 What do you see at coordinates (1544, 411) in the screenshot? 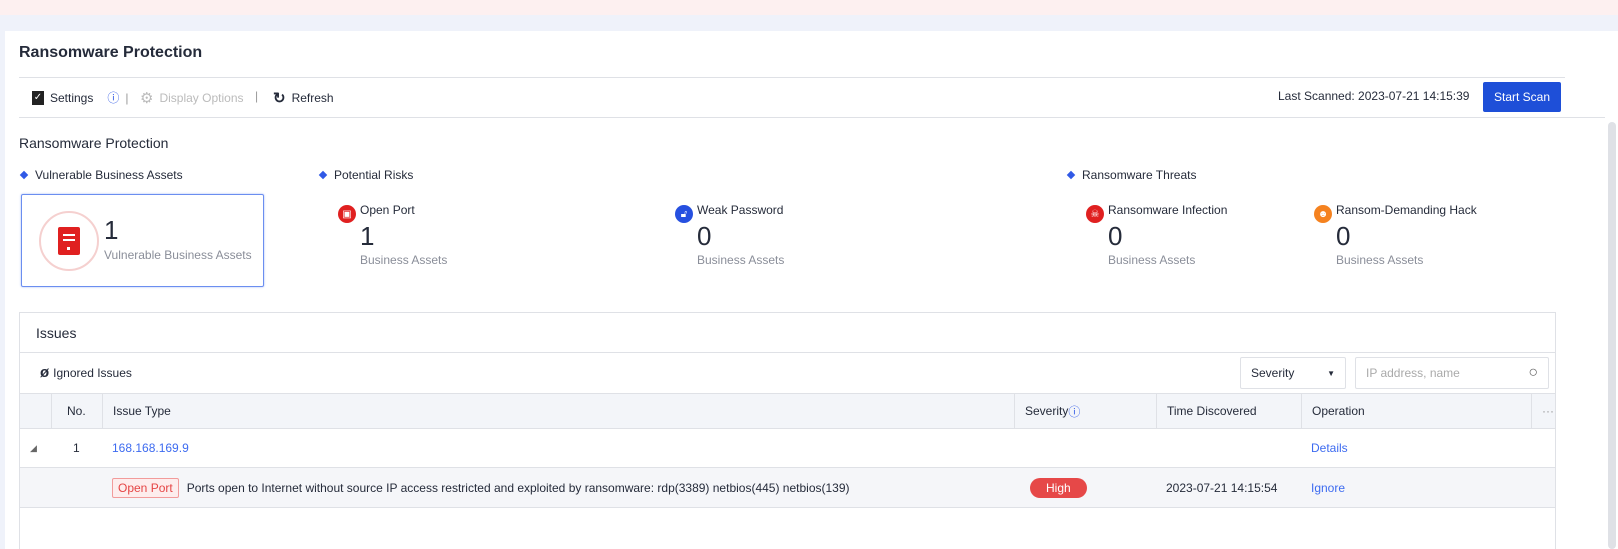
I see `more-icon: ···` at bounding box center [1544, 411].